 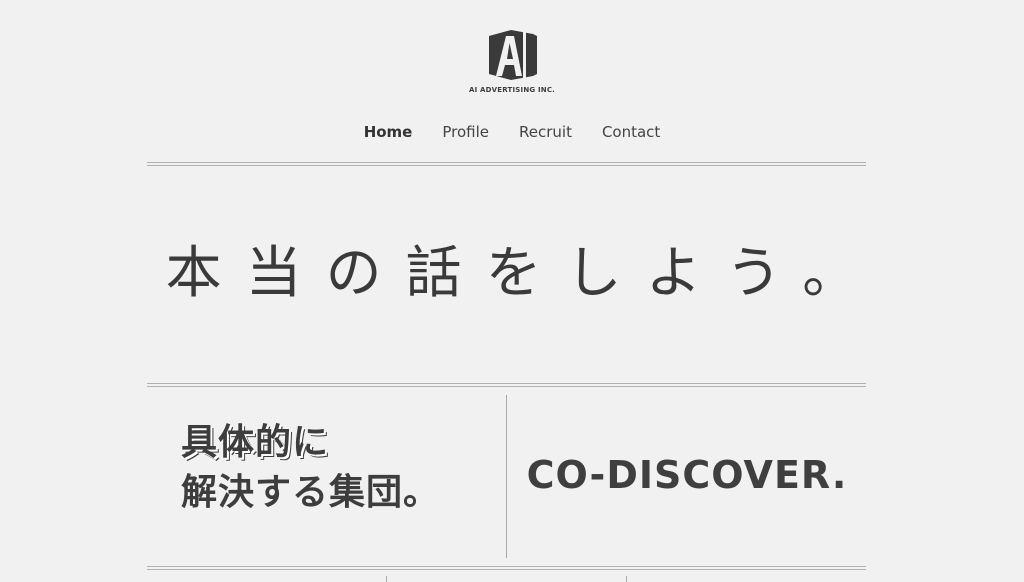 What do you see at coordinates (311, 492) in the screenshot?
I see `feature-heading-line2: 解決する集団。` at bounding box center [311, 492].